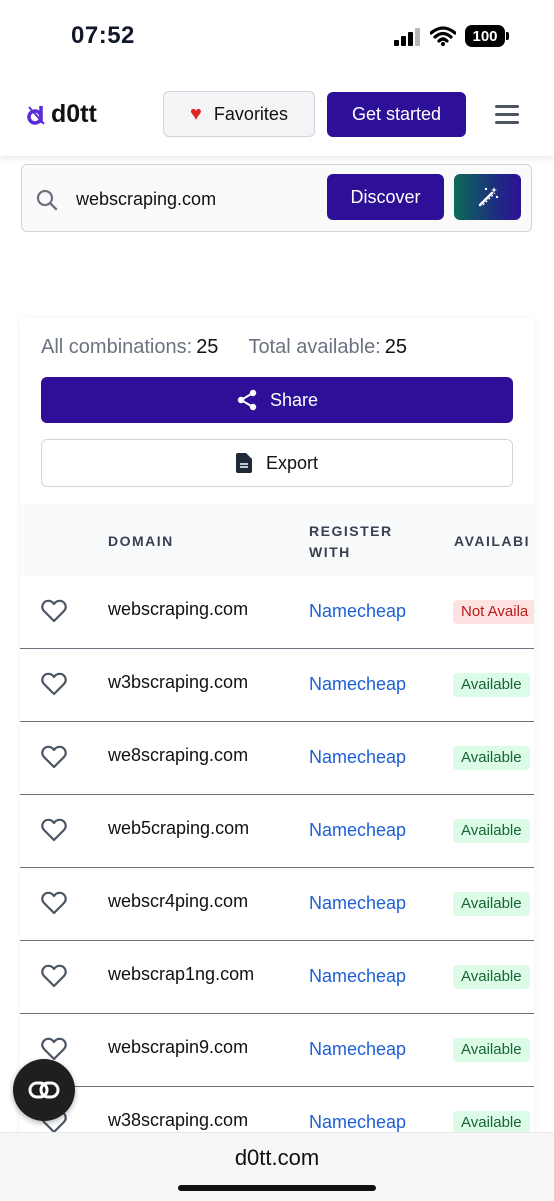  I want to click on export-file-icon, so click(243, 463).